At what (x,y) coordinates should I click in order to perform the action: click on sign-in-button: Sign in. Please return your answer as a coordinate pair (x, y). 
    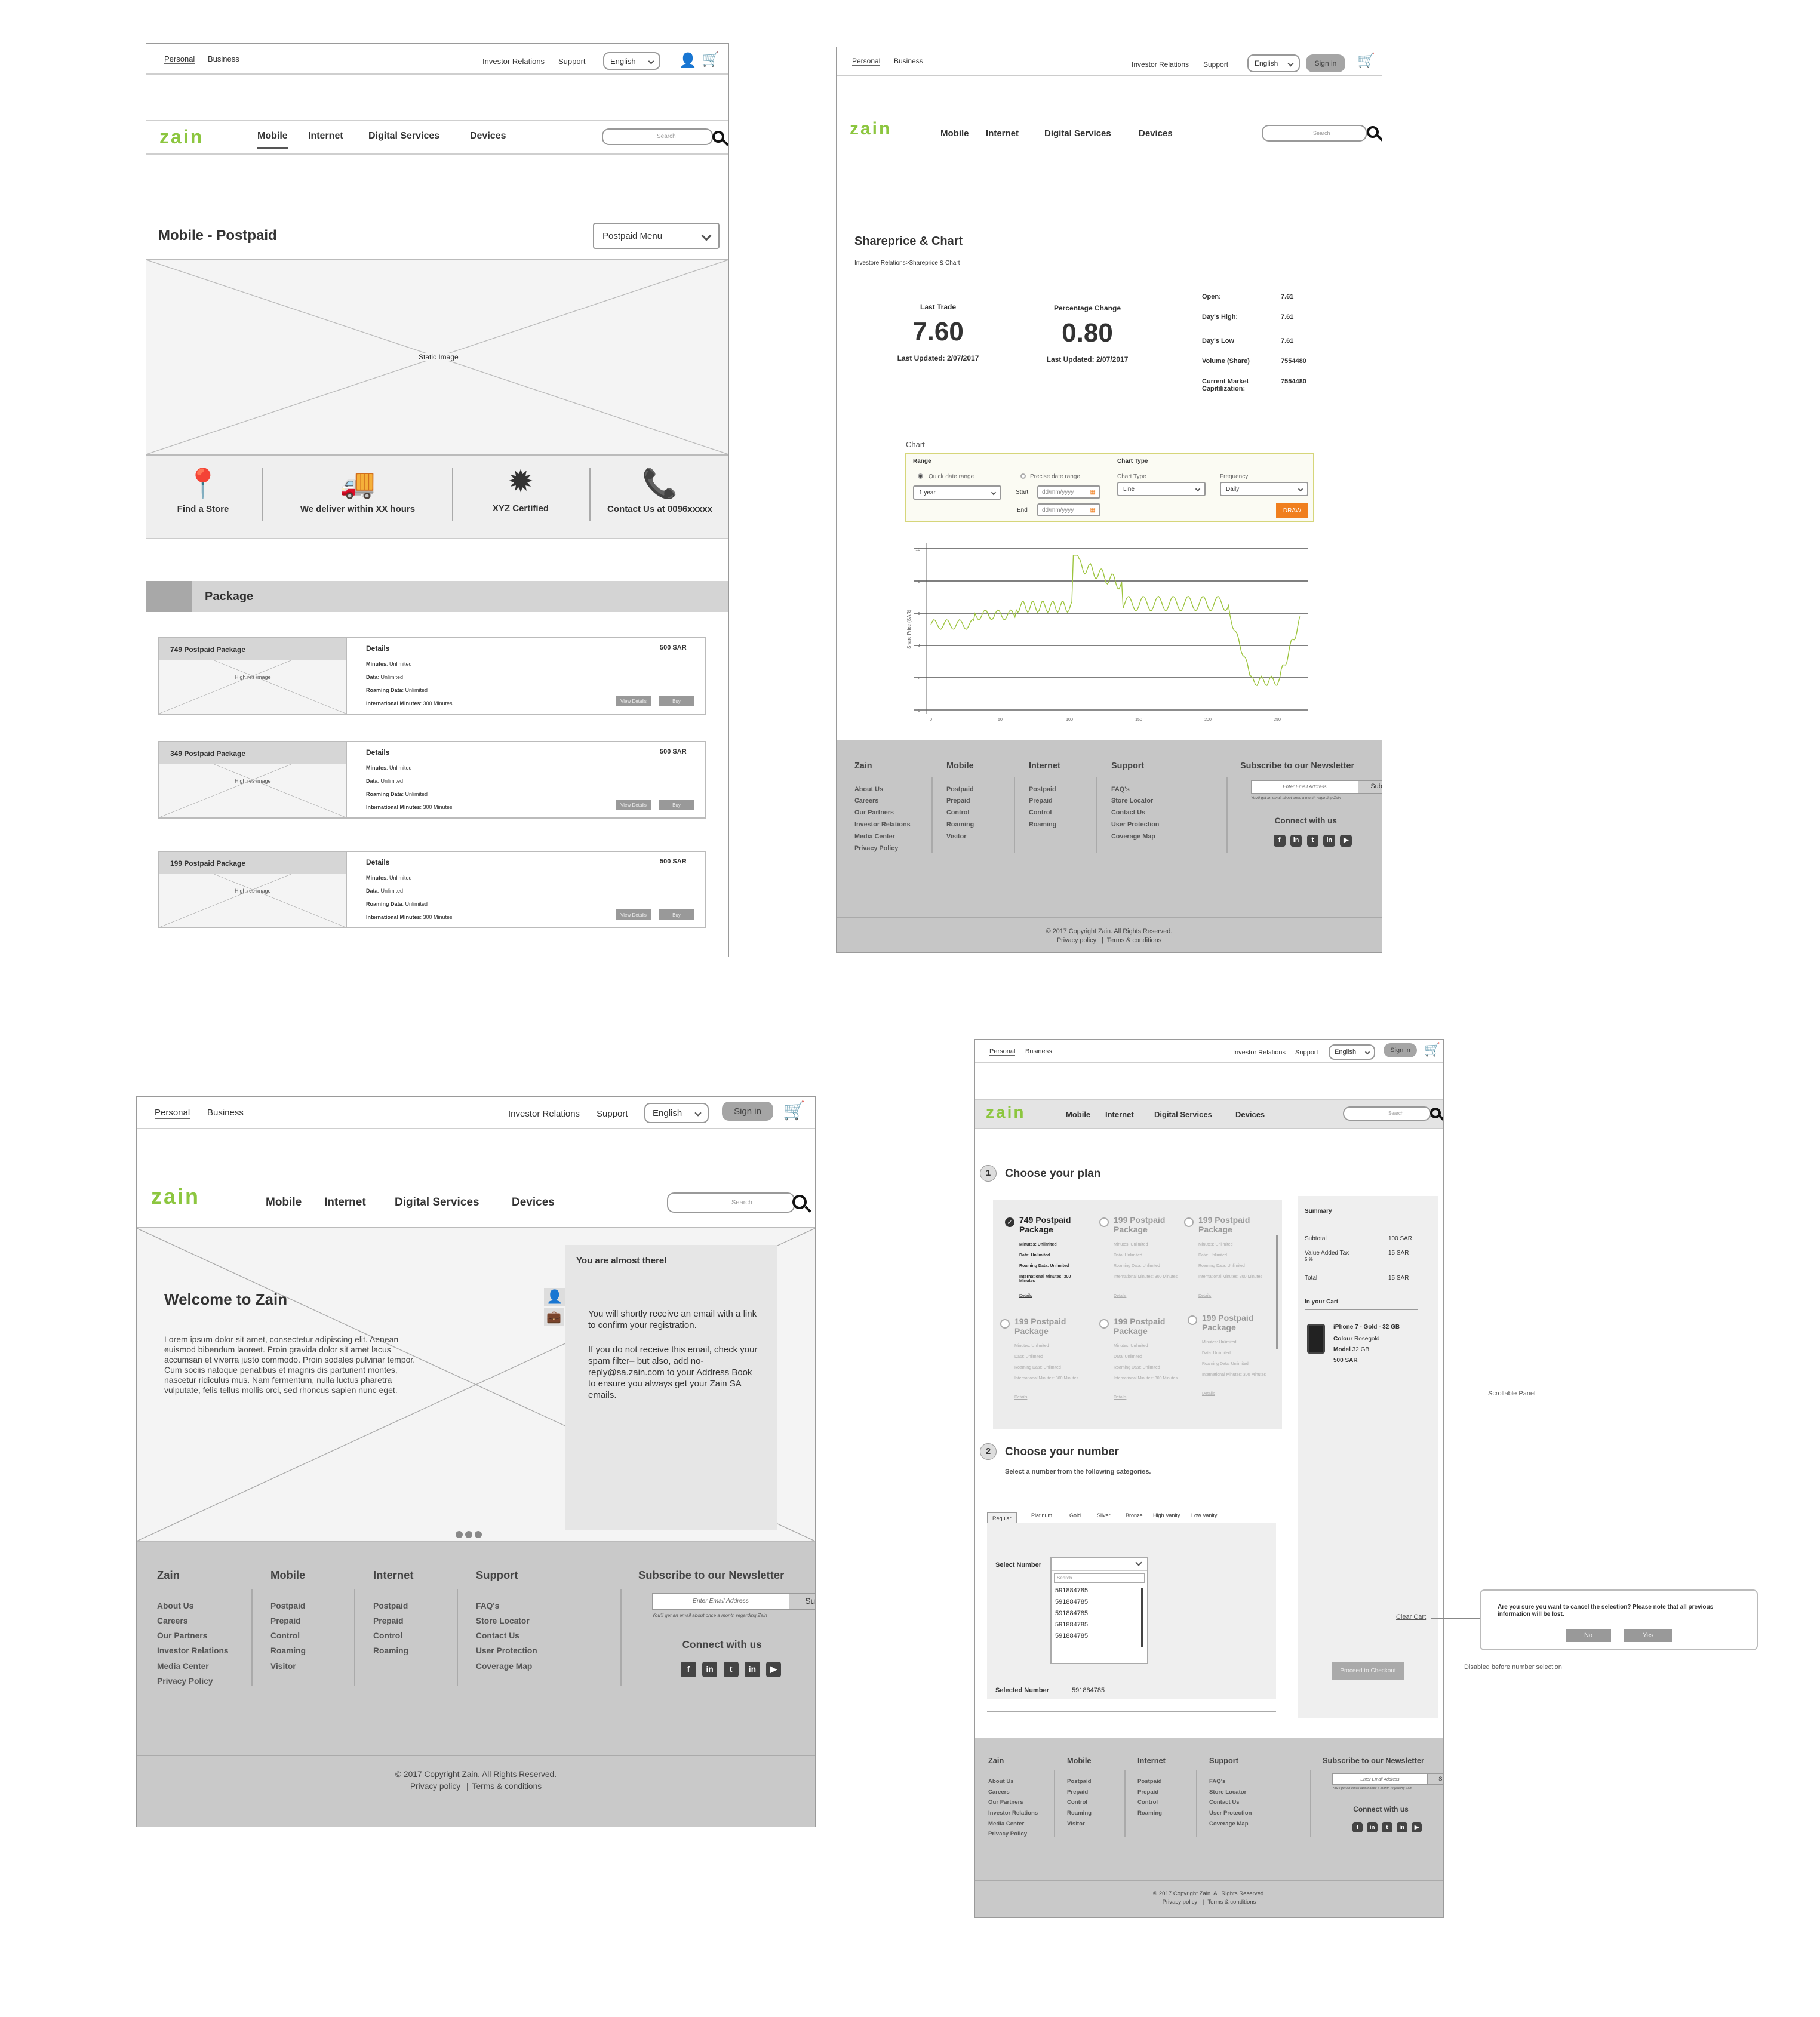
    Looking at the image, I should click on (747, 1111).